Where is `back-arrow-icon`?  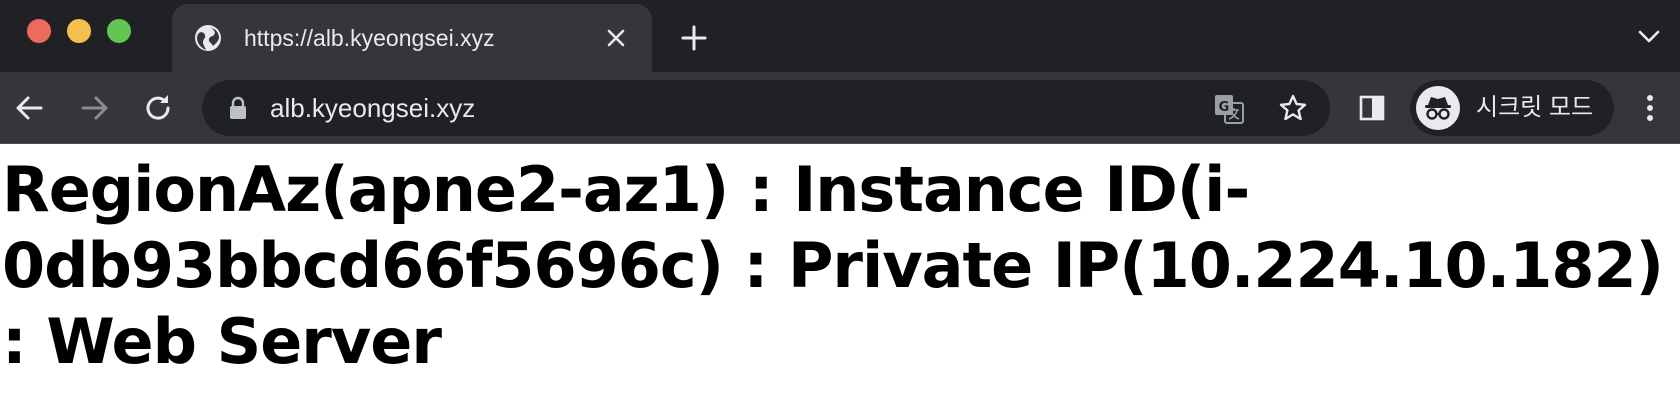 back-arrow-icon is located at coordinates (30, 108).